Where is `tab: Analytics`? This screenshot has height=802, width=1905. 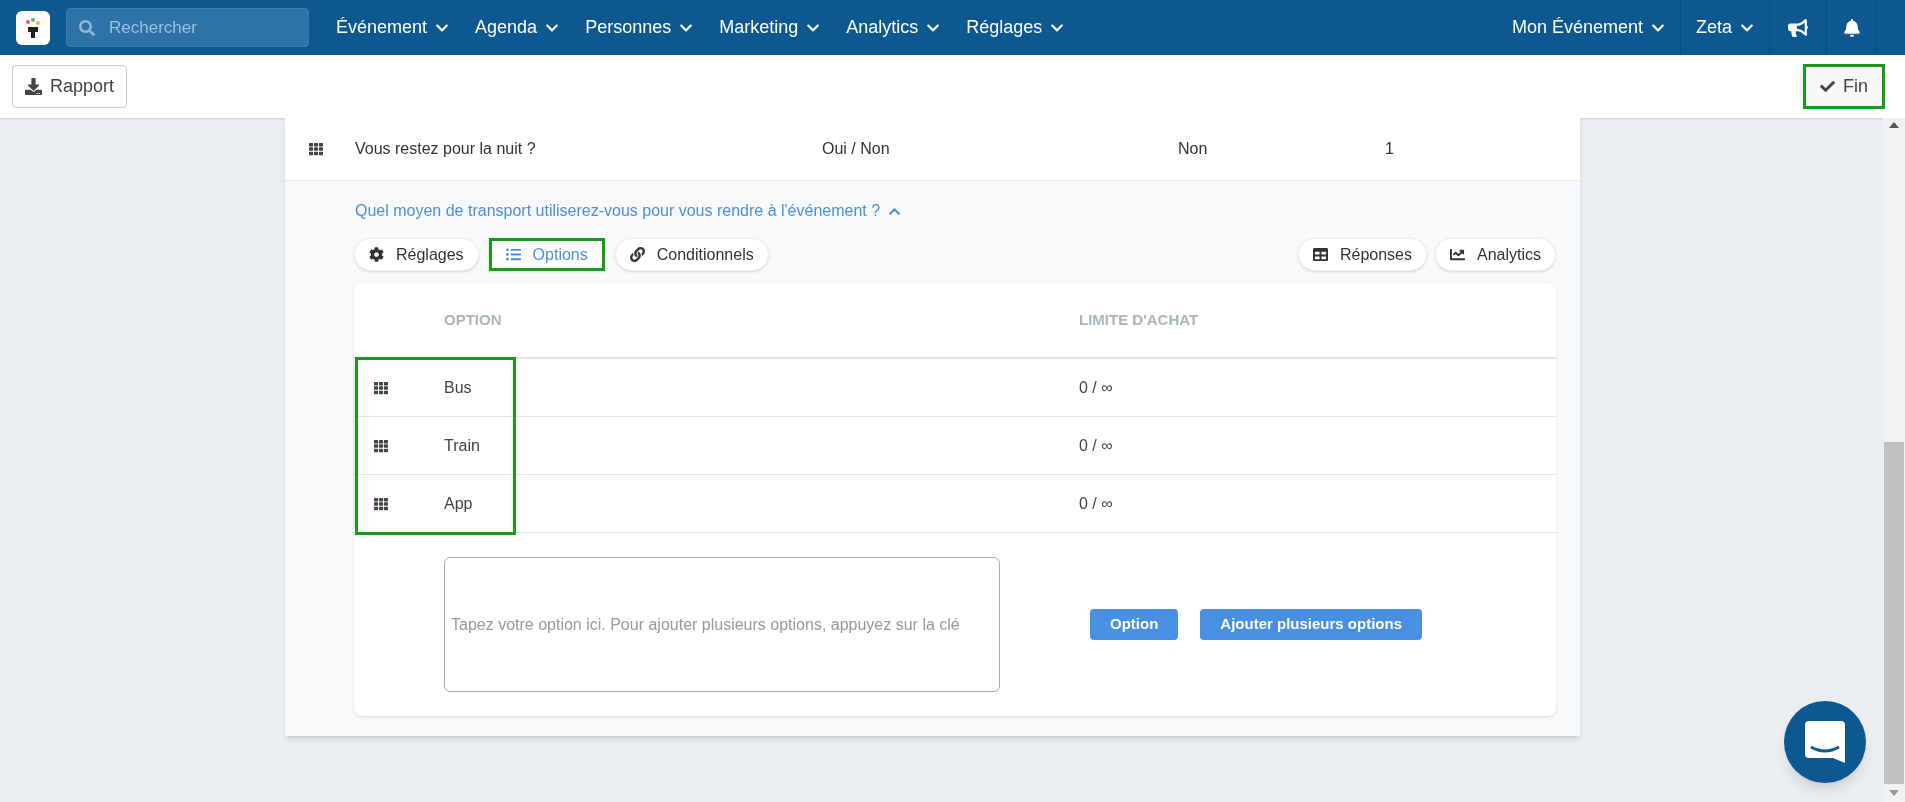 tab: Analytics is located at coordinates (1495, 254).